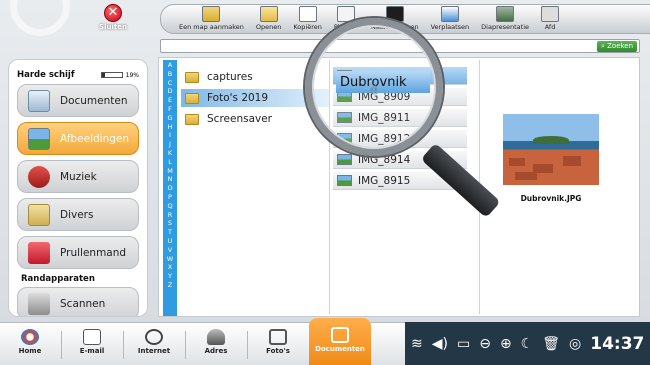 The width and height of the screenshot is (650, 365). I want to click on trash-icon: 🗑, so click(551, 344).